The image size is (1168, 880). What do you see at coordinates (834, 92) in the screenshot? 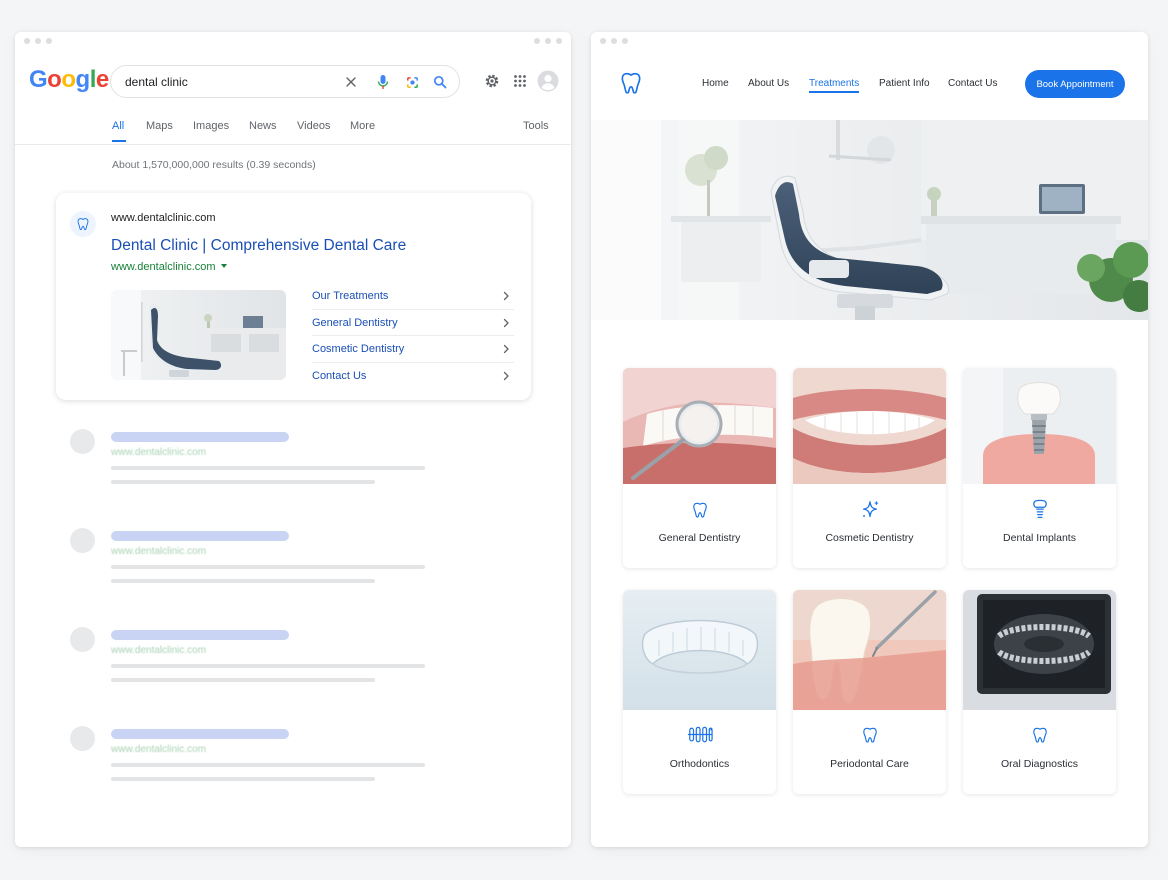
I see `active-nav-indicator` at bounding box center [834, 92].